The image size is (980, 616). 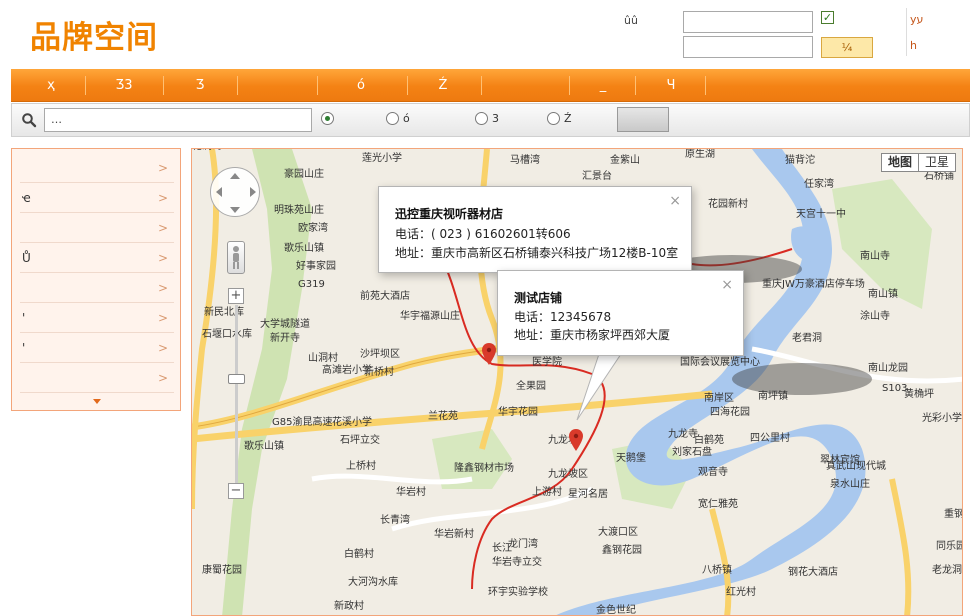 What do you see at coordinates (942, 417) in the screenshot?
I see `map-place-label: 光彩小学` at bounding box center [942, 417].